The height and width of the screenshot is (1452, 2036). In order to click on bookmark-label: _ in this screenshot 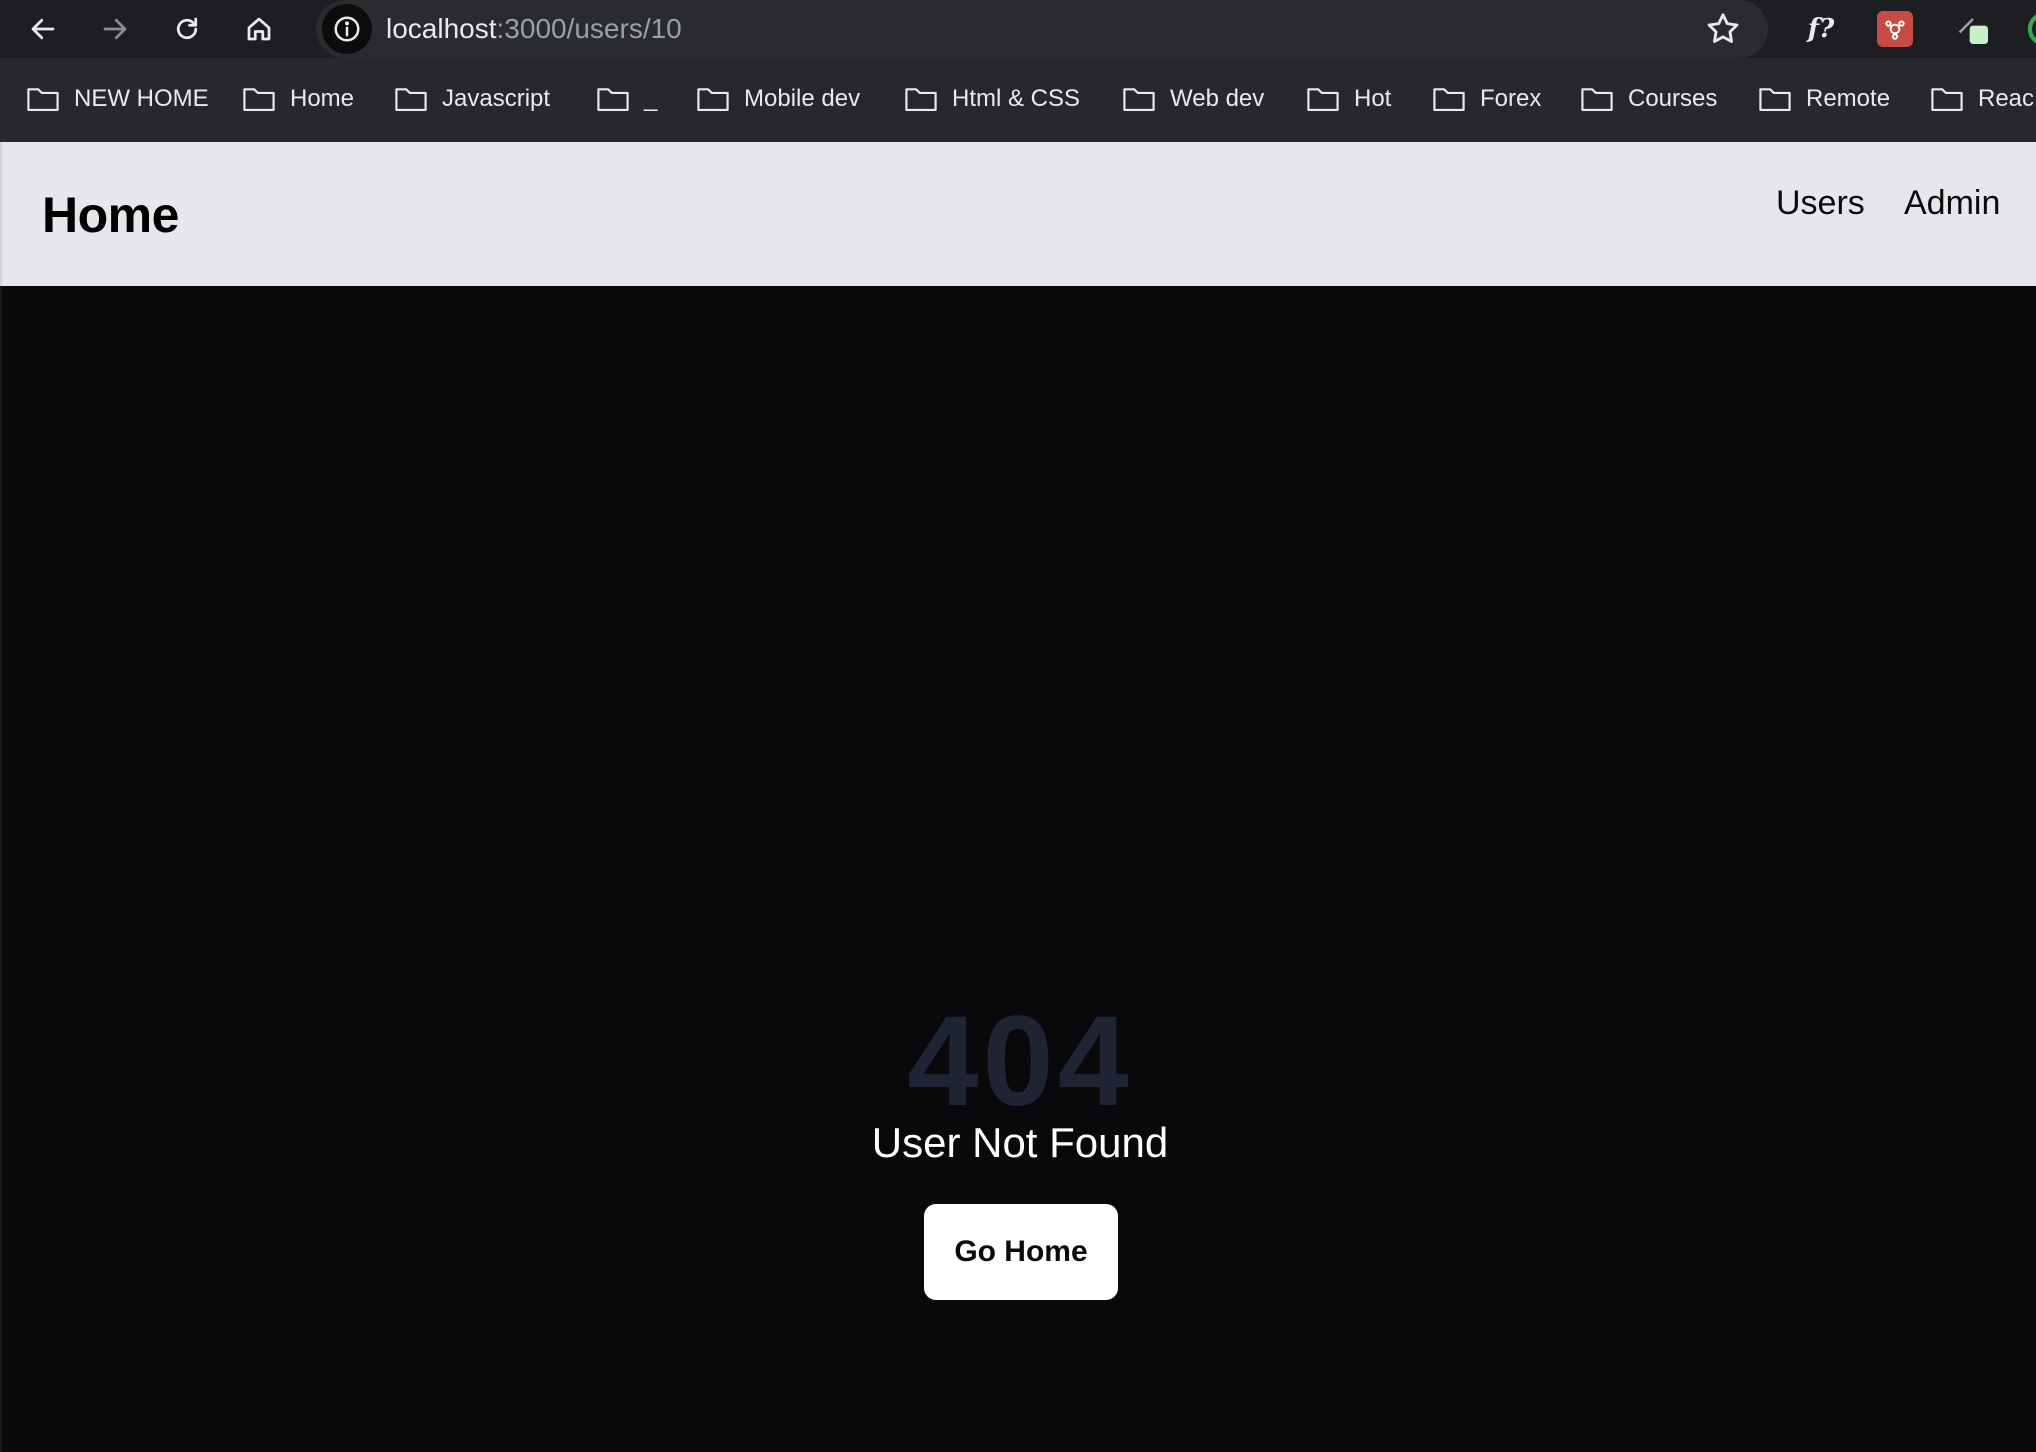, I will do `click(651, 98)`.